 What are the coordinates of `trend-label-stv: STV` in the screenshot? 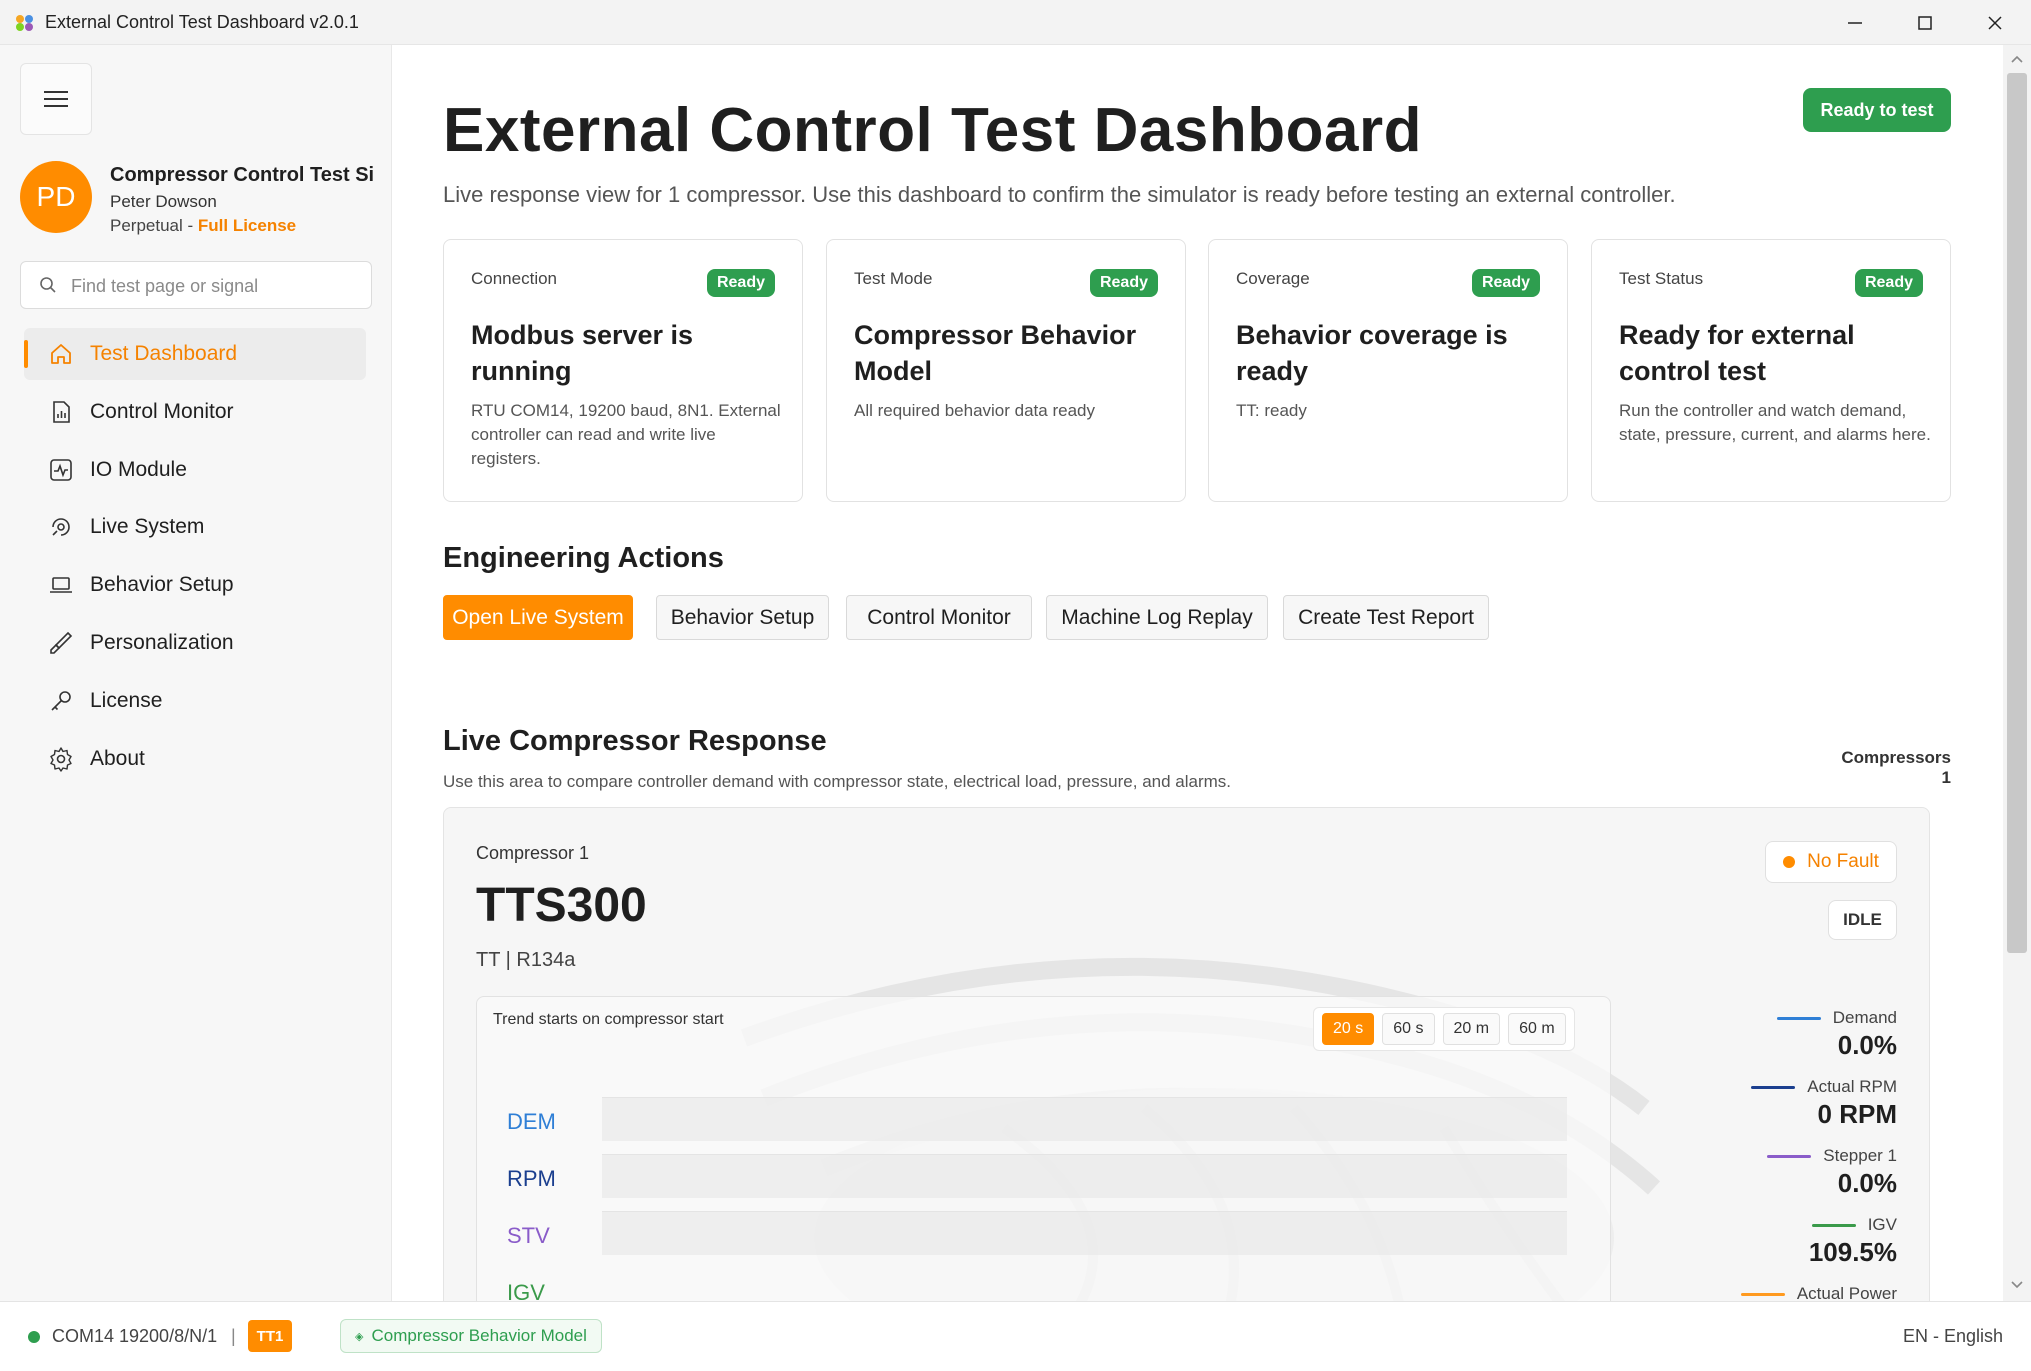 It's located at (528, 1235).